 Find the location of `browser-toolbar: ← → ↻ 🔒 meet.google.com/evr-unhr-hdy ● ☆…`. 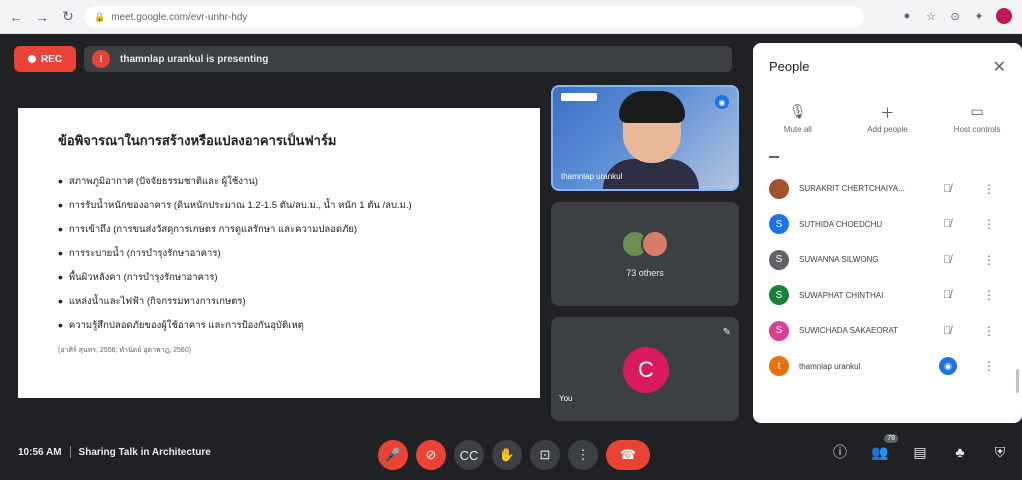

browser-toolbar: ← → ↻ 🔒 meet.google.com/evr-unhr-hdy ● ☆… is located at coordinates (511, 17).